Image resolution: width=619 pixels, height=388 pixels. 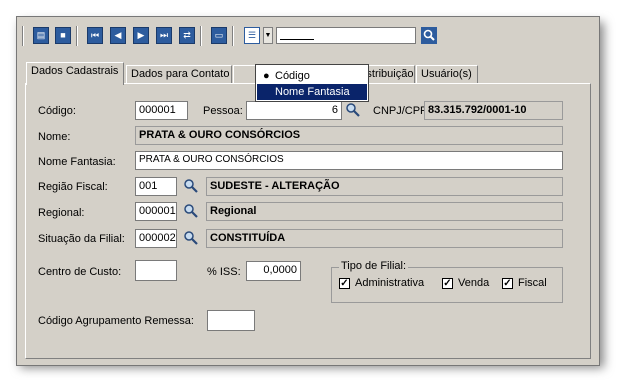 What do you see at coordinates (384, 238) in the screenshot?
I see `situacao-desc: CONSTITUÍDA` at bounding box center [384, 238].